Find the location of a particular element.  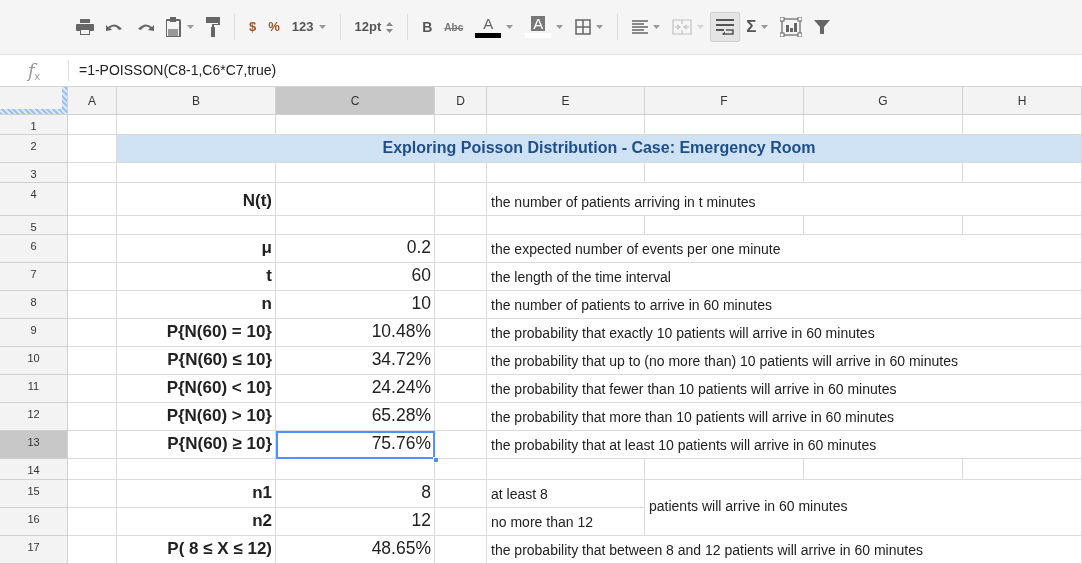

table-cell: n is located at coordinates (196, 305).